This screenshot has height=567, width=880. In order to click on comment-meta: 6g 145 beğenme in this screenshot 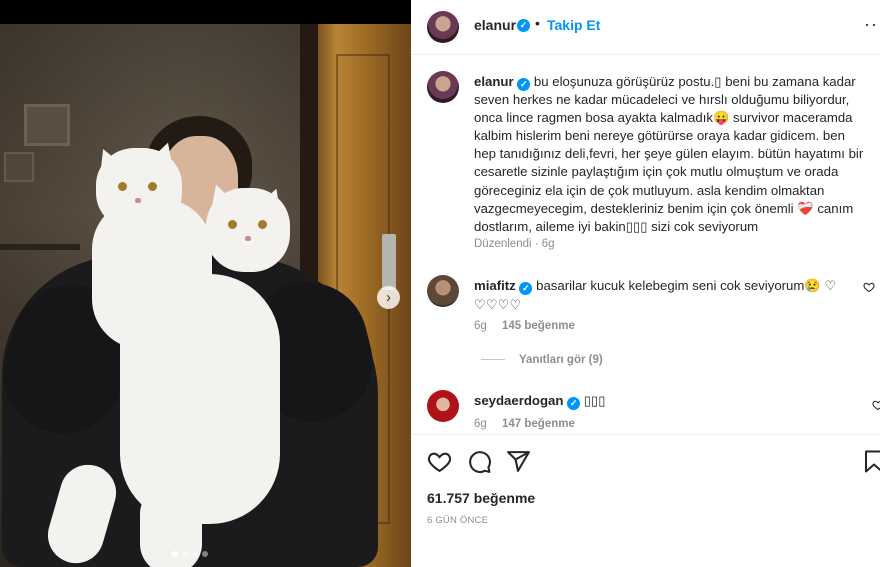, I will do `click(524, 326)`.